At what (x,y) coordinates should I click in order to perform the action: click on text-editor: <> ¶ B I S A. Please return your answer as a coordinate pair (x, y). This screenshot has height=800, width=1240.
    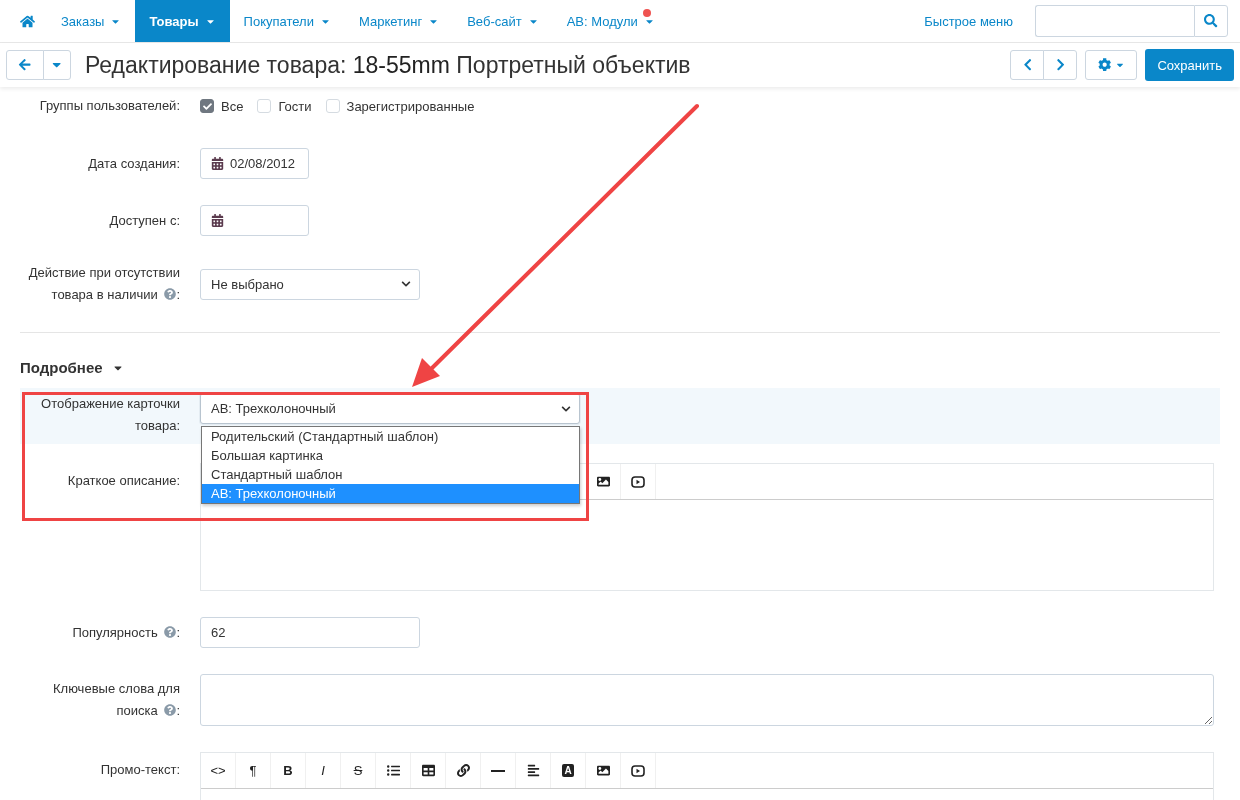
    Looking at the image, I should click on (707, 776).